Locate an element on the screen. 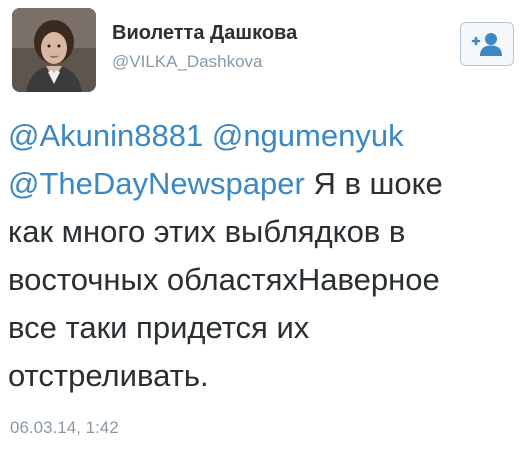  avatar-image is located at coordinates (54, 50).